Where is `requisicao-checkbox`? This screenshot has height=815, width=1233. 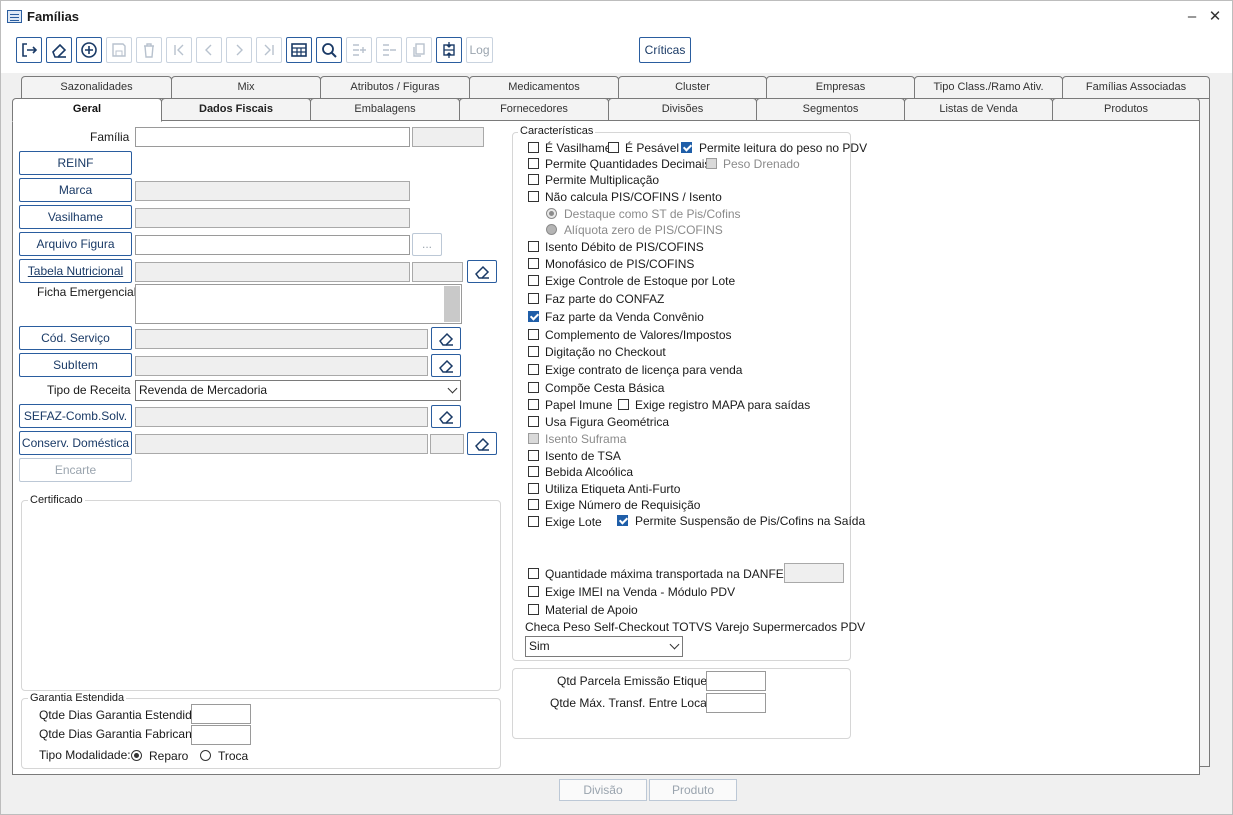
requisicao-checkbox is located at coordinates (533, 504).